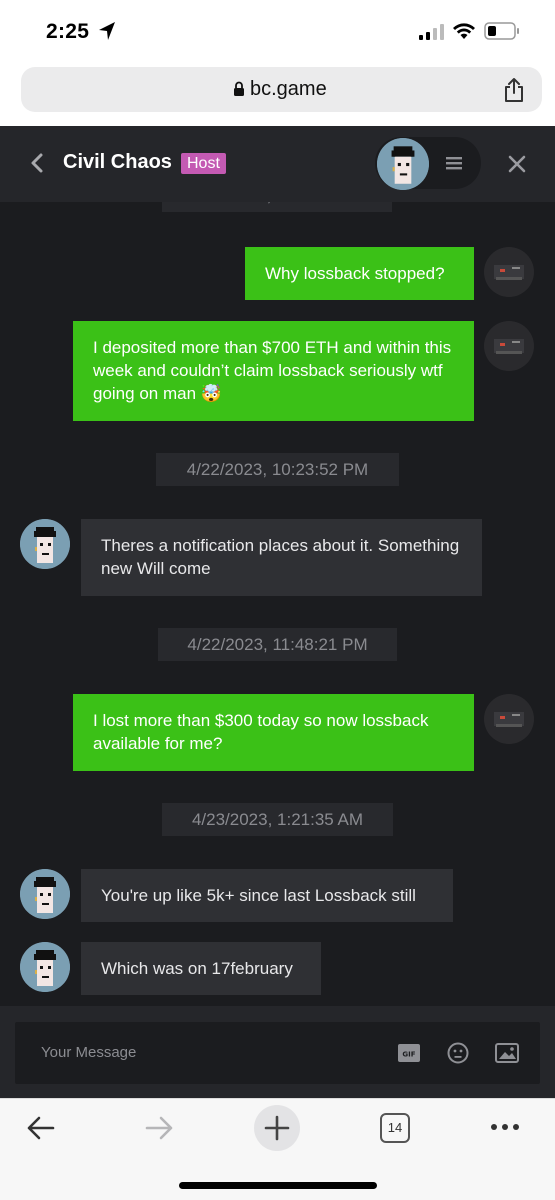 The height and width of the screenshot is (1200, 555). Describe the element at coordinates (239, 88) in the screenshot. I see `lock-icon` at that location.